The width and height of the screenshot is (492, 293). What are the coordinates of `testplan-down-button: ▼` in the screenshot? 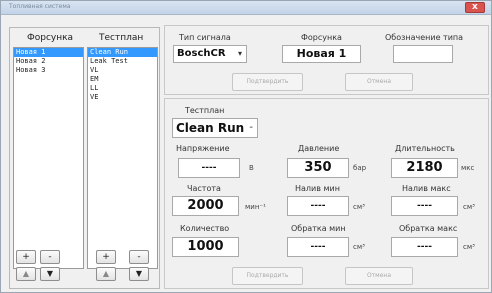 It's located at (139, 274).